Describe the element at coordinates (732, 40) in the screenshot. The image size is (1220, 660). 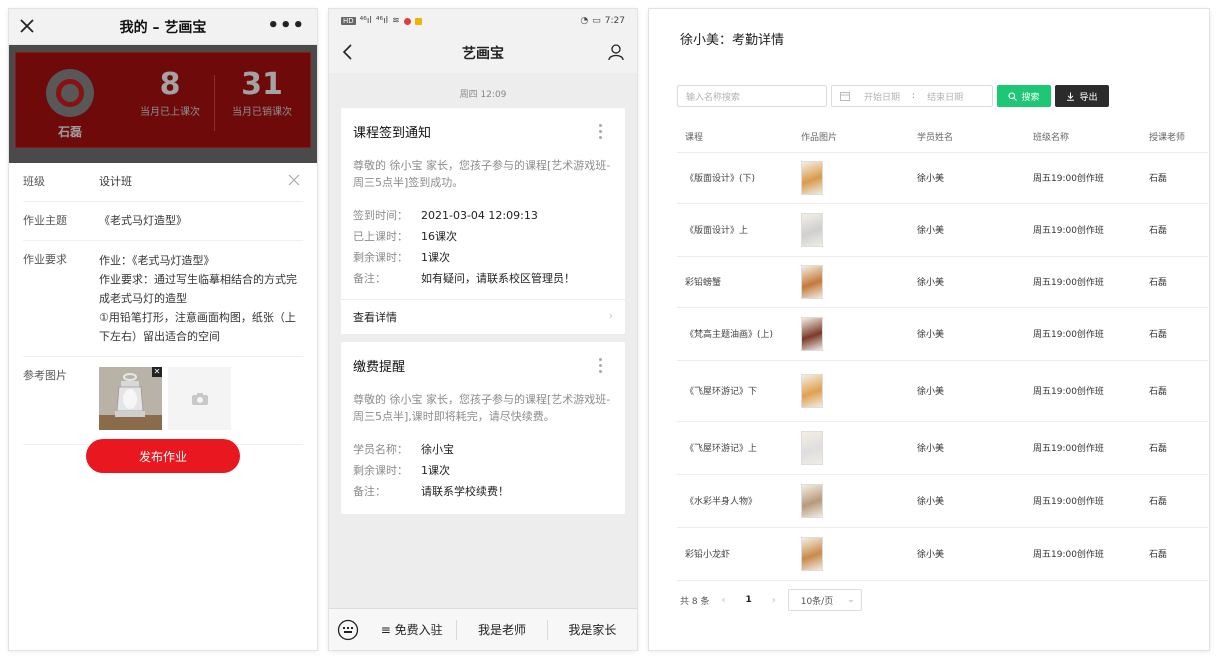
I see `page-title: 徐小美：考勤详情` at that location.